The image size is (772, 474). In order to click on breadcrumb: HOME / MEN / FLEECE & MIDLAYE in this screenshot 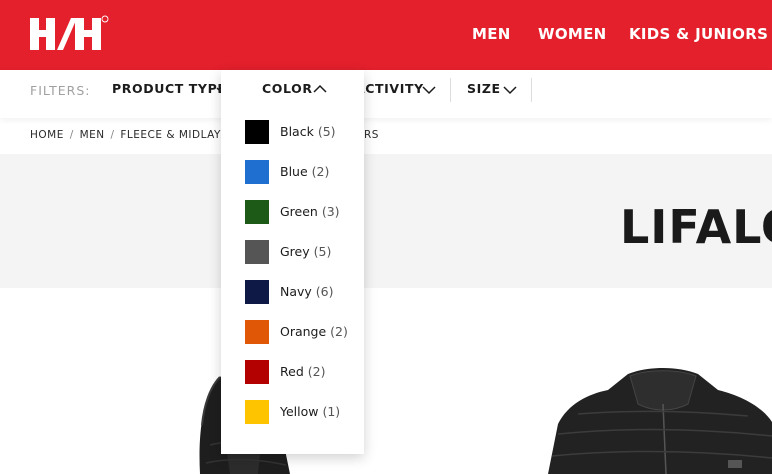, I will do `click(129, 135)`.